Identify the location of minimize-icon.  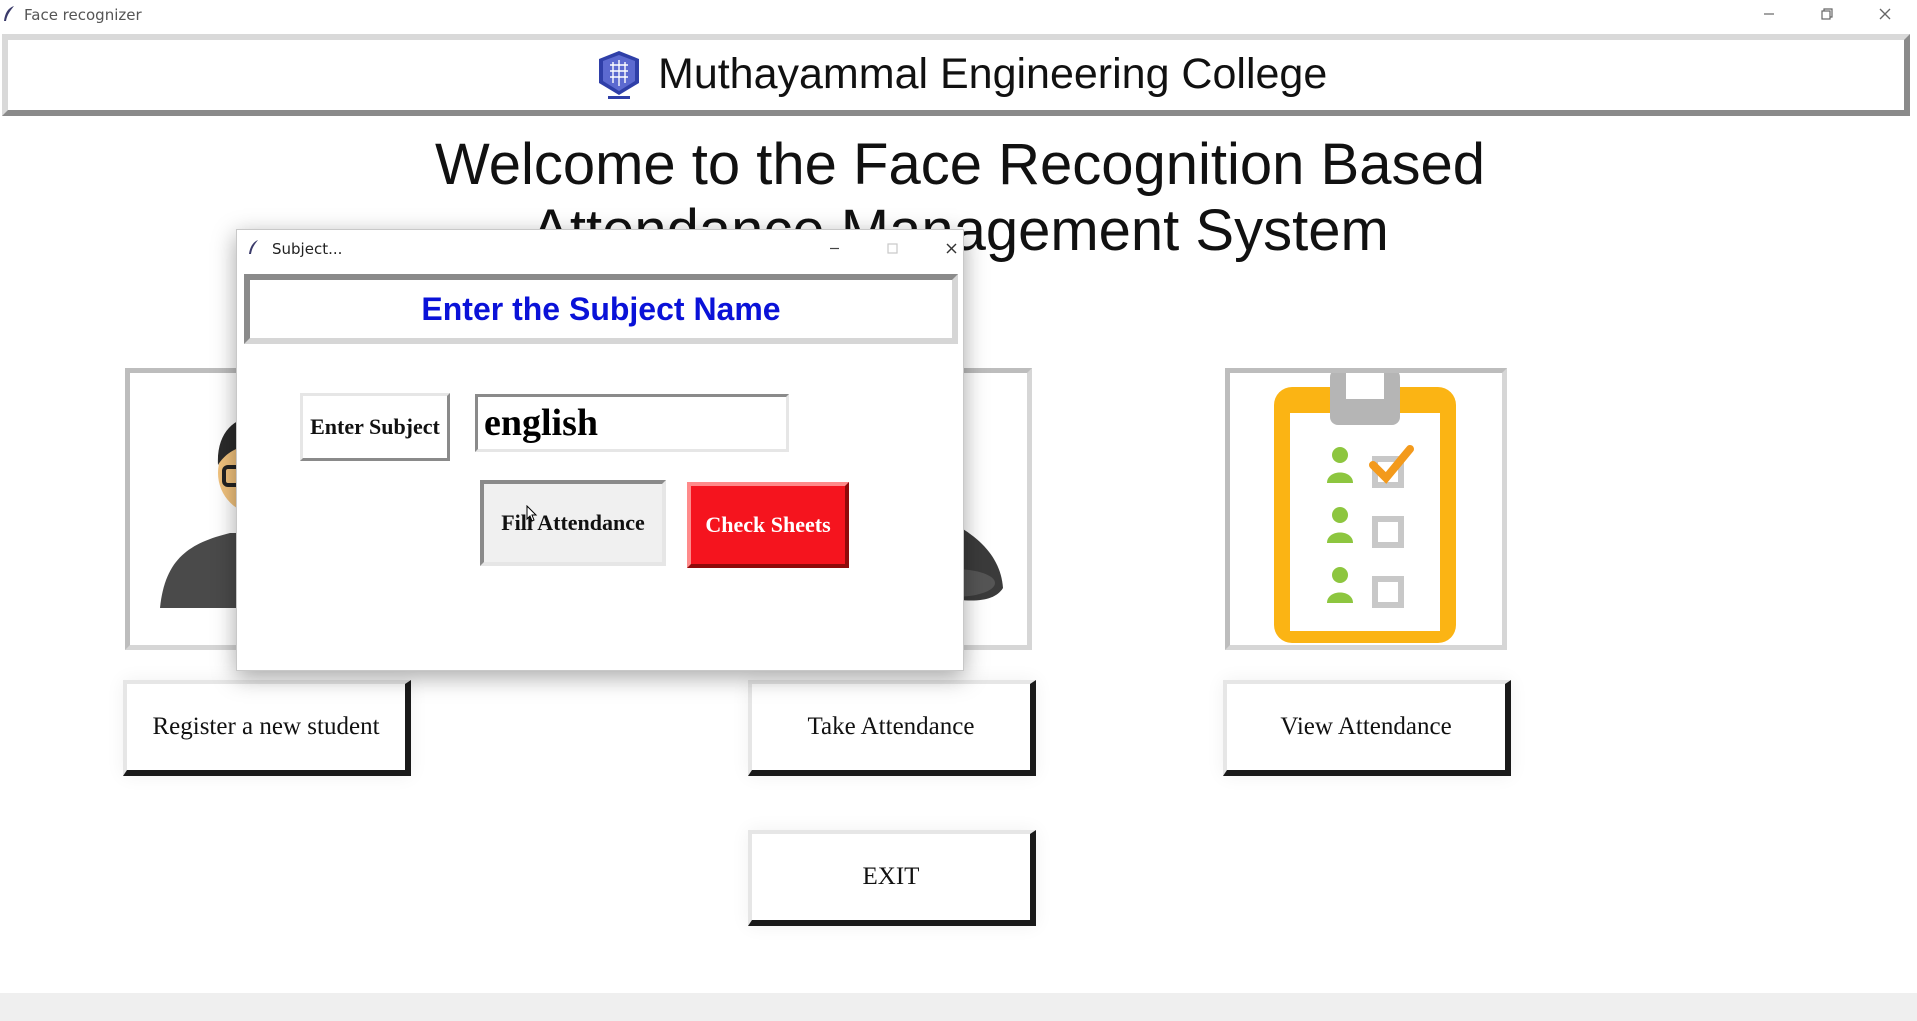
(1769, 14).